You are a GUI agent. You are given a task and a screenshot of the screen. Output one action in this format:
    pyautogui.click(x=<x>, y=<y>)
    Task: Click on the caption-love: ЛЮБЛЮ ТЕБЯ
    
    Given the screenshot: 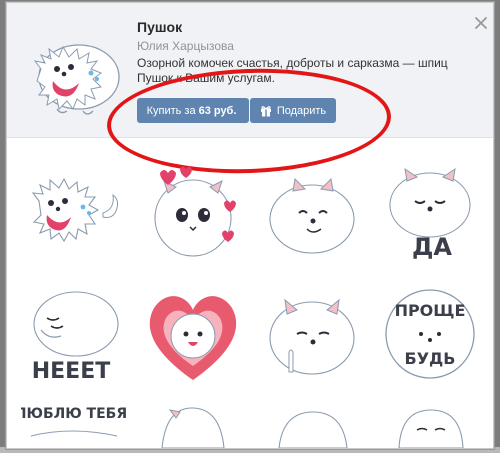 What is the action you would take?
    pyautogui.click(x=74, y=414)
    